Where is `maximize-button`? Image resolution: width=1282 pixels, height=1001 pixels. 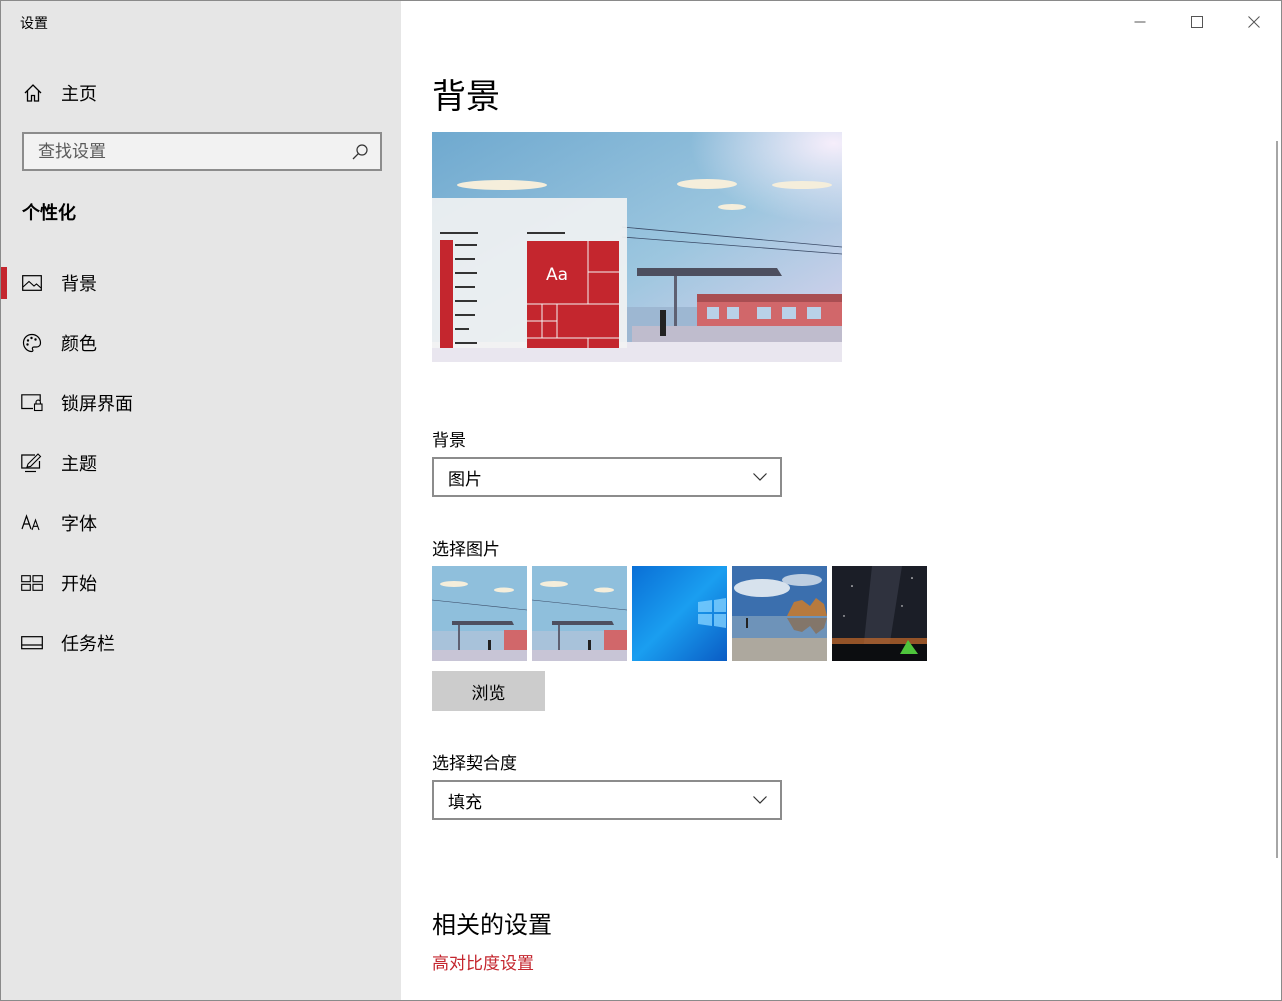 maximize-button is located at coordinates (1196, 22).